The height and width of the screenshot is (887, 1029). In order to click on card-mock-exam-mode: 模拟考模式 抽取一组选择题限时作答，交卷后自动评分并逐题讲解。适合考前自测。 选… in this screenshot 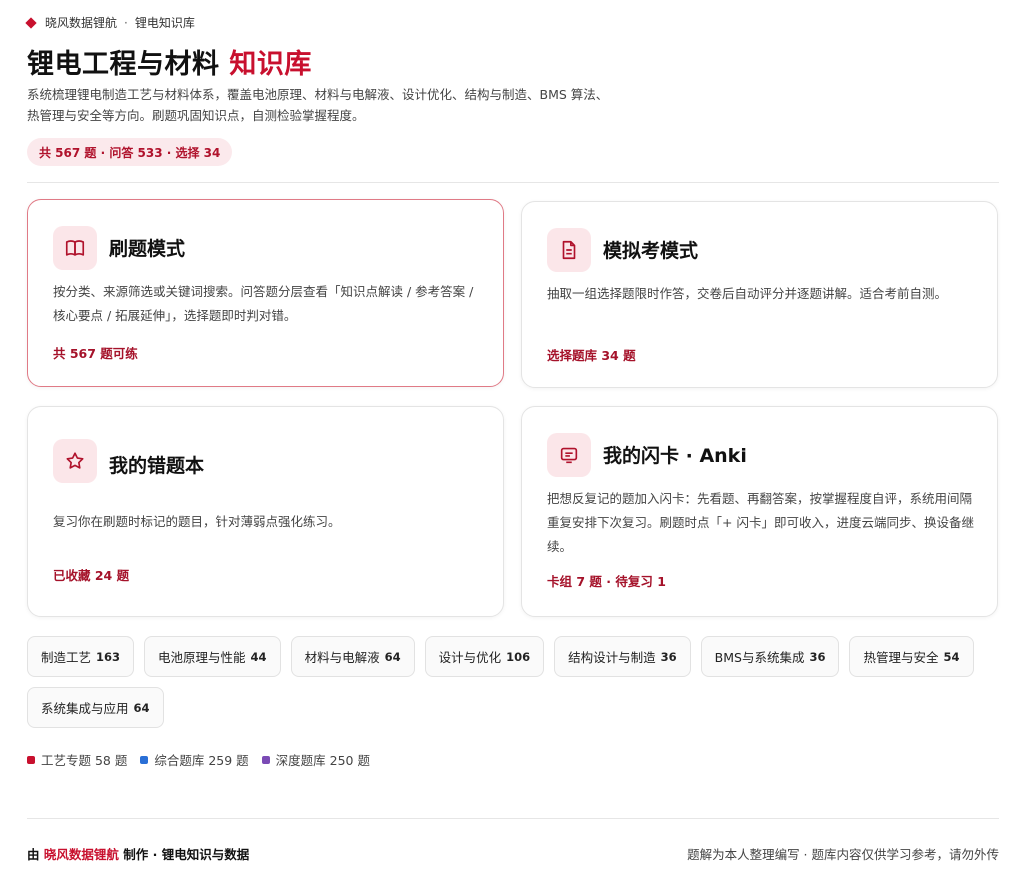, I will do `click(759, 294)`.